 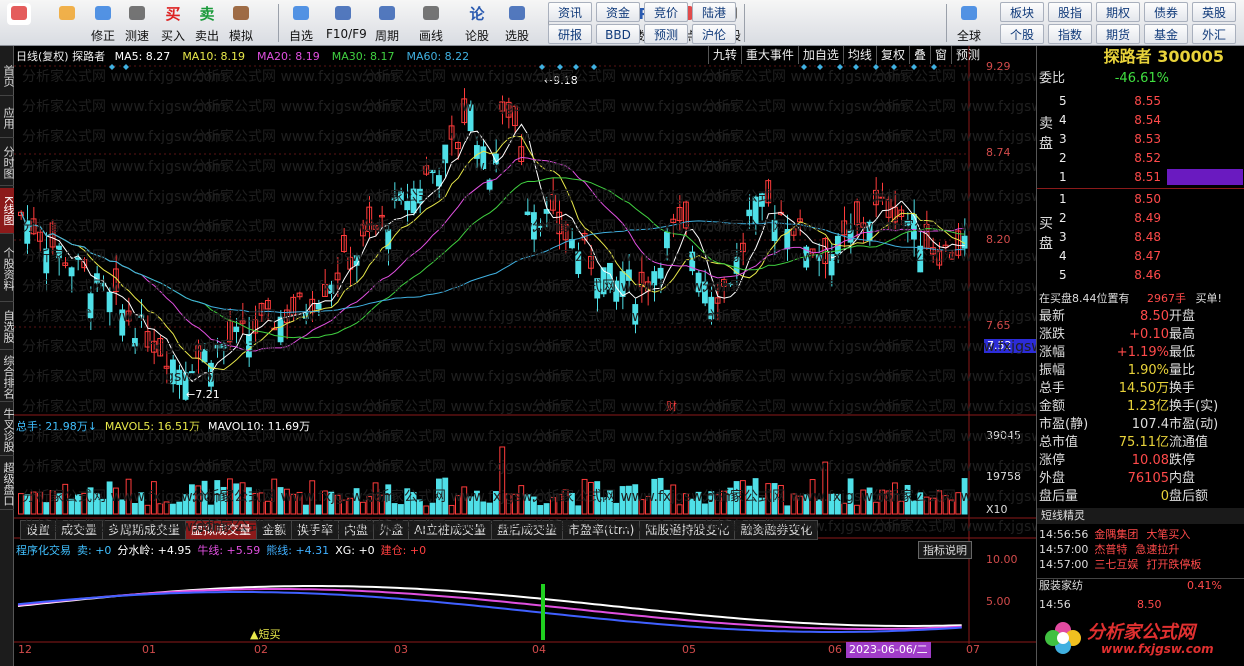 I want to click on market-button-6: 指数, so click(x=1070, y=34).